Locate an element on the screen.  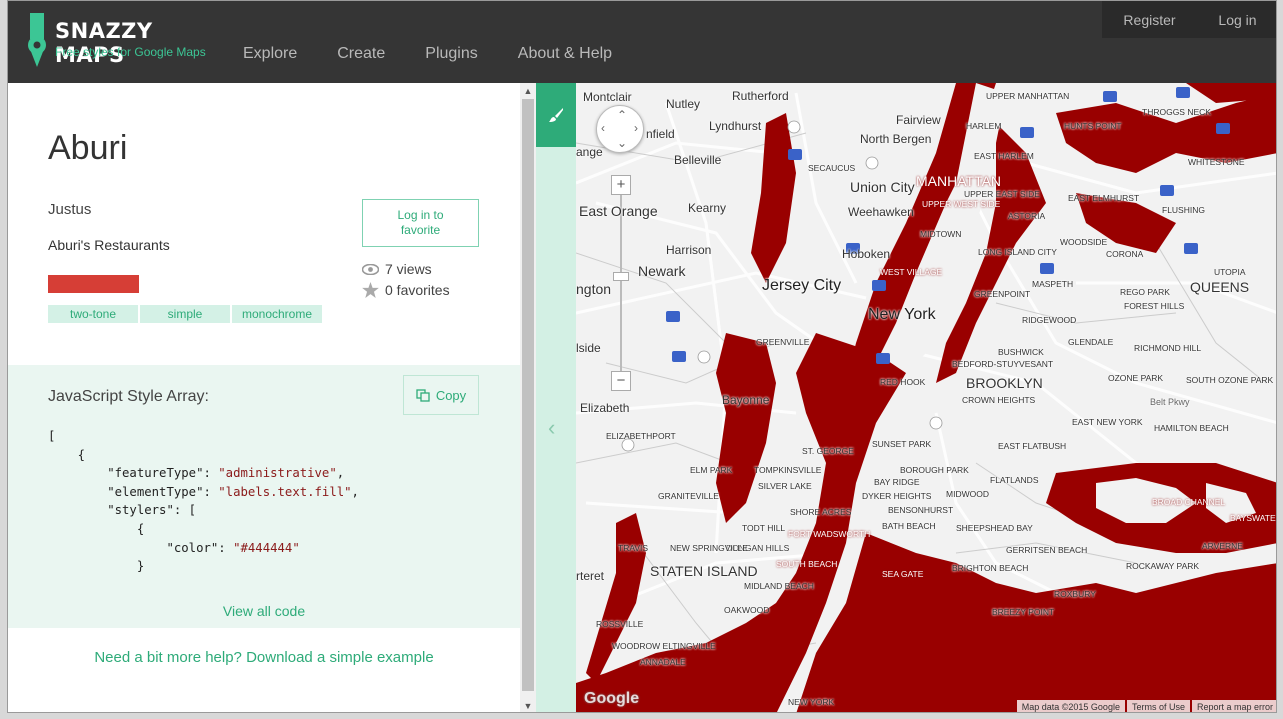
map-label: GLENDALE is located at coordinates (1091, 342).